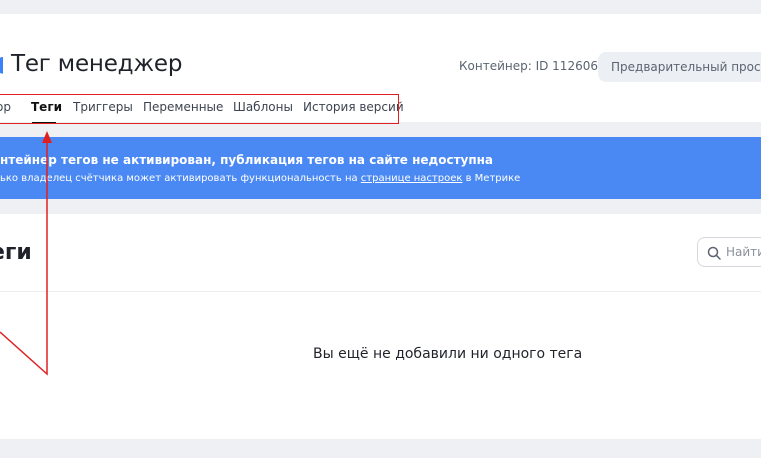  I want to click on tab-variables: Переменные, so click(183, 107).